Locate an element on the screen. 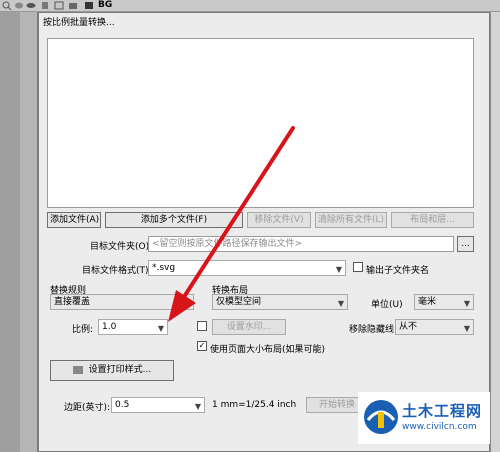 The image size is (500, 452). unit-value: 毫米 is located at coordinates (427, 302).